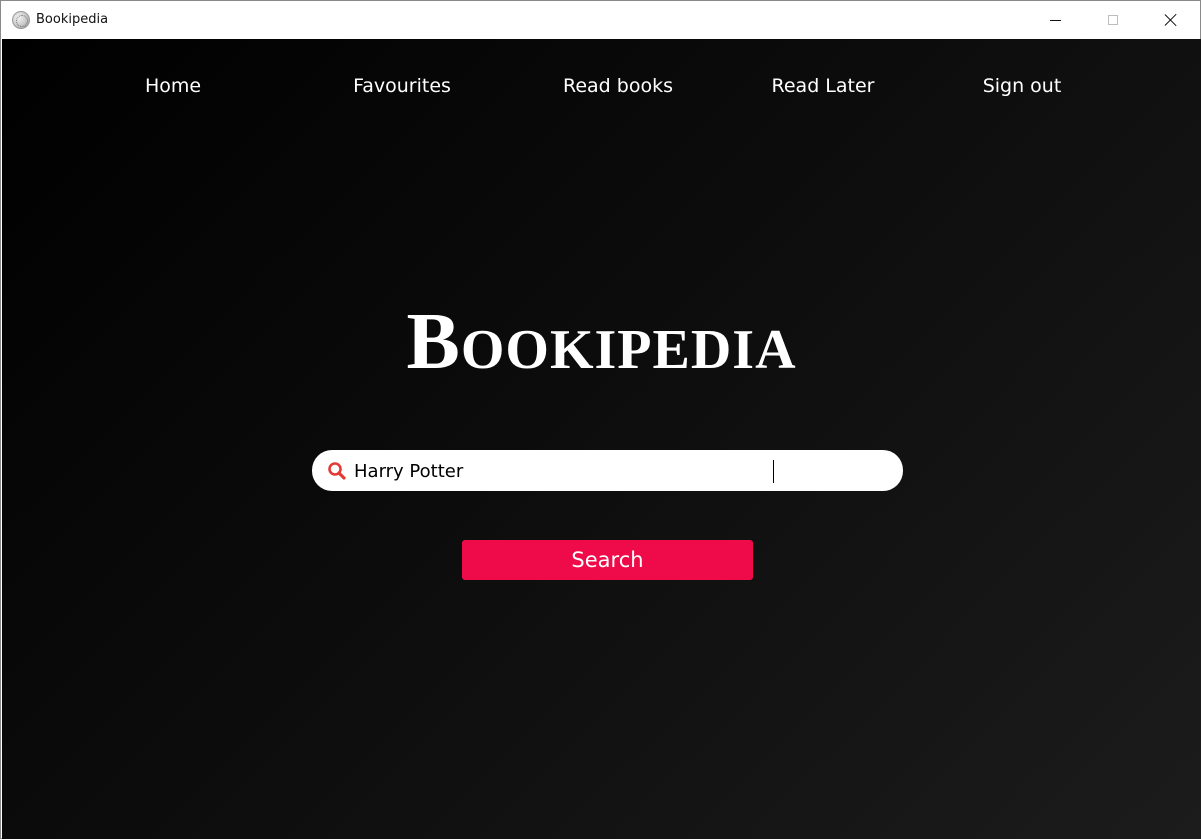 The image size is (1201, 839). Describe the element at coordinates (607, 560) in the screenshot. I see `search-button: Search` at that location.